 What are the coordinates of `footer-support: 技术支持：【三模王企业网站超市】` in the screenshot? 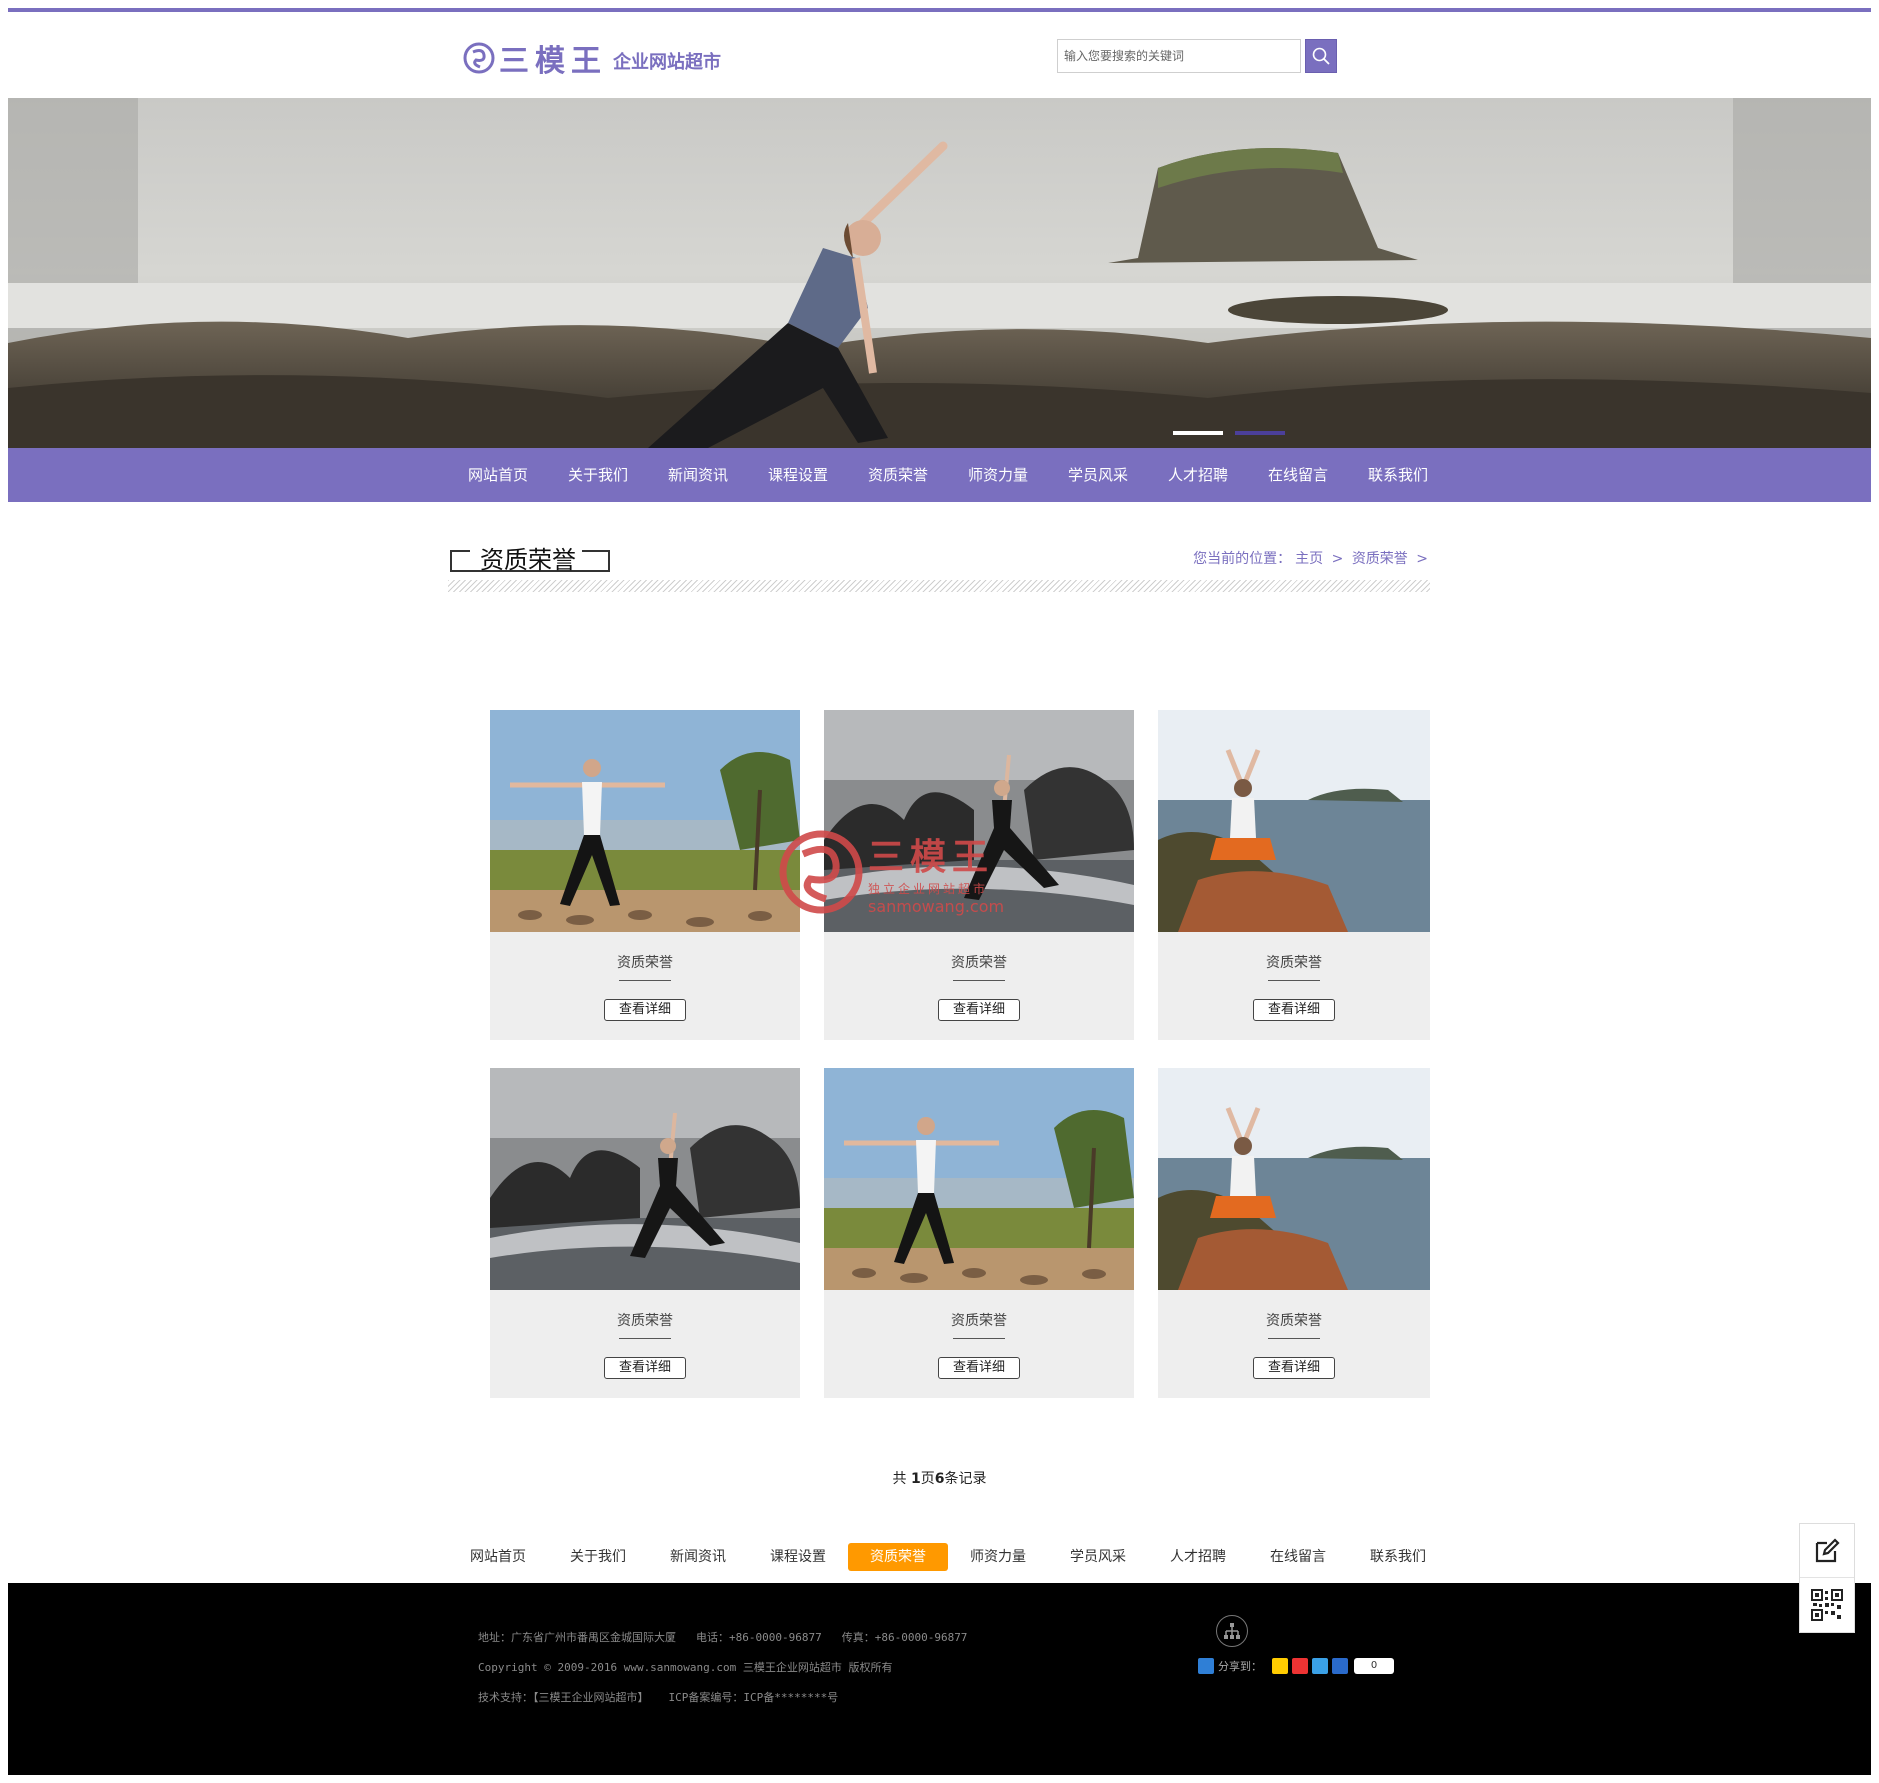 It's located at (563, 1697).